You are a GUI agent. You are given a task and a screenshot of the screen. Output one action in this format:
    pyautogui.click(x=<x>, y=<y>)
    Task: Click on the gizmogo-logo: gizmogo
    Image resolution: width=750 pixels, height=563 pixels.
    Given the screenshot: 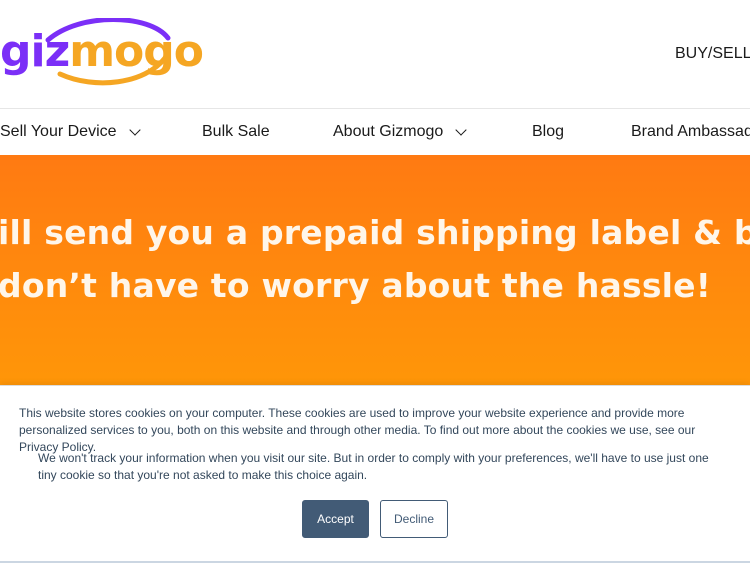 What is the action you would take?
    pyautogui.click(x=102, y=54)
    